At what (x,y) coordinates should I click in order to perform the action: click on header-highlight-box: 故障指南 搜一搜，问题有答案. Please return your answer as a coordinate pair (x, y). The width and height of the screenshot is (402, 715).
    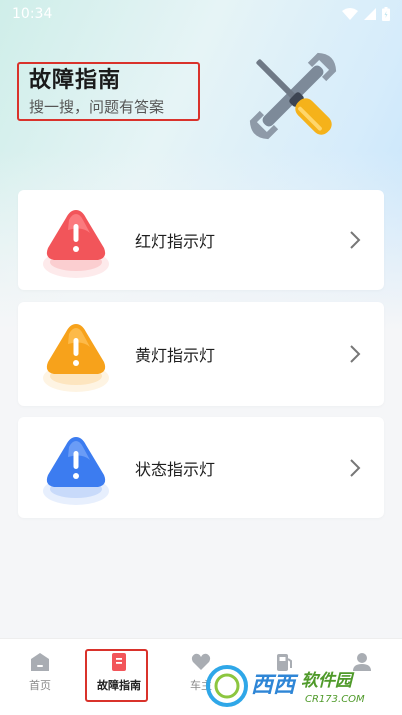
    Looking at the image, I should click on (108, 91).